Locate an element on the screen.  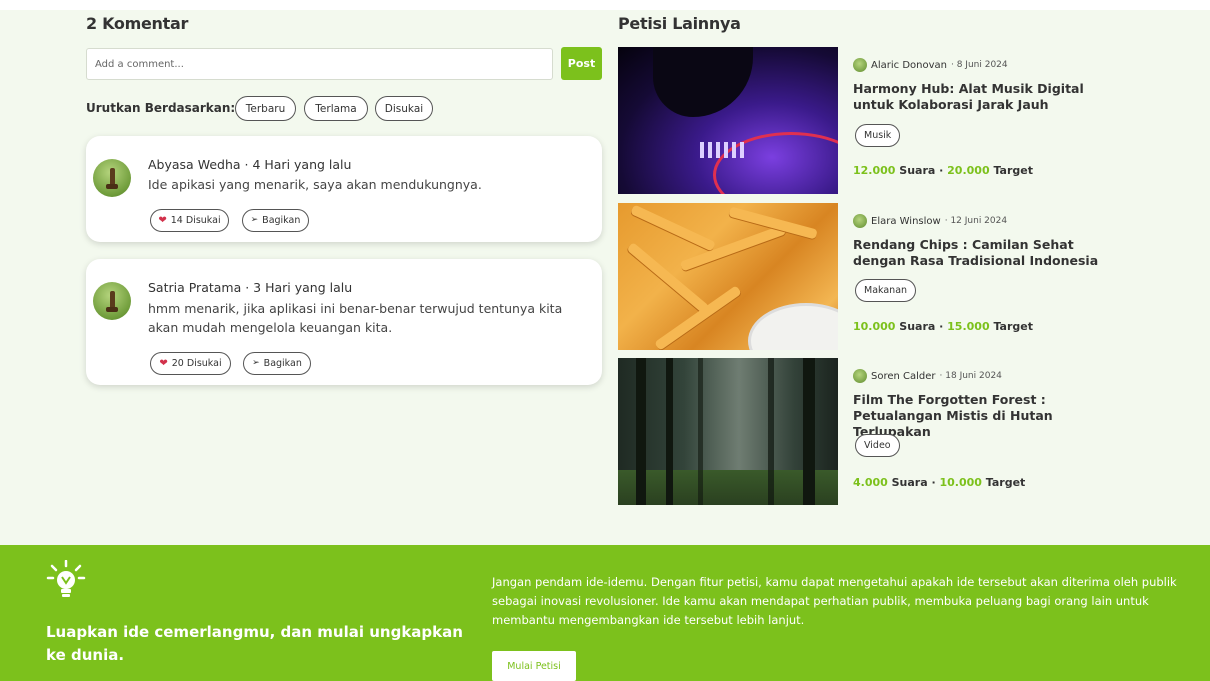
comments-title: 2 Komentar is located at coordinates (137, 23).